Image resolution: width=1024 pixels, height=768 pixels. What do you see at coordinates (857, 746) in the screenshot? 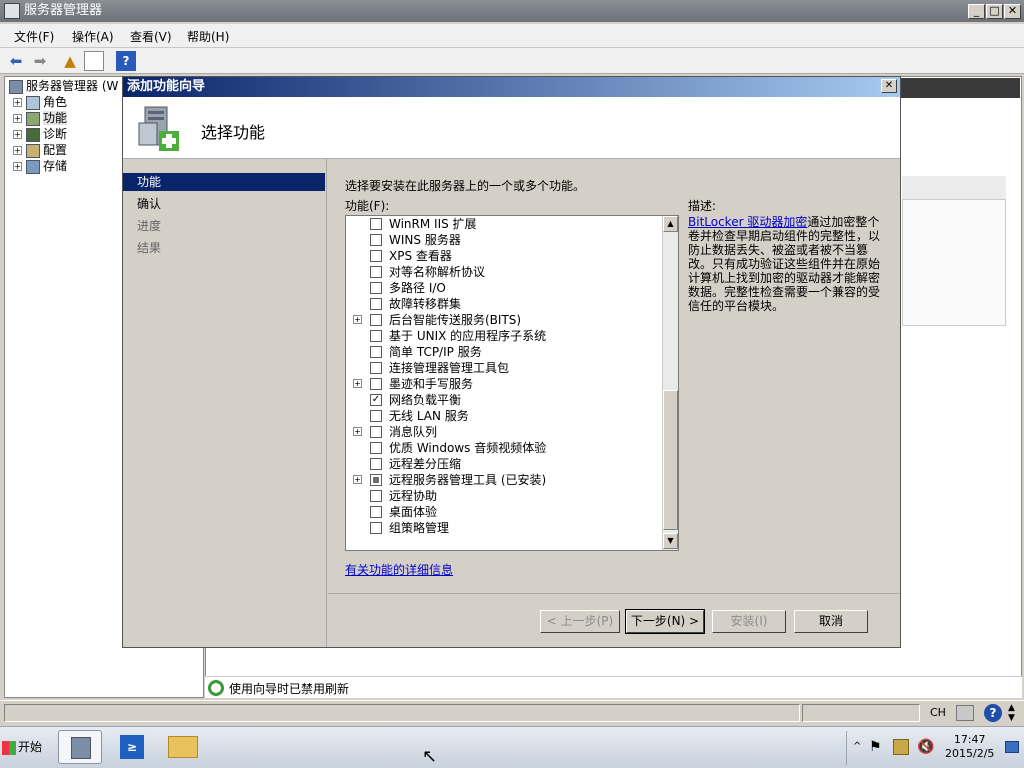
I see `show-hidden-icons-icon: ^` at bounding box center [857, 746].